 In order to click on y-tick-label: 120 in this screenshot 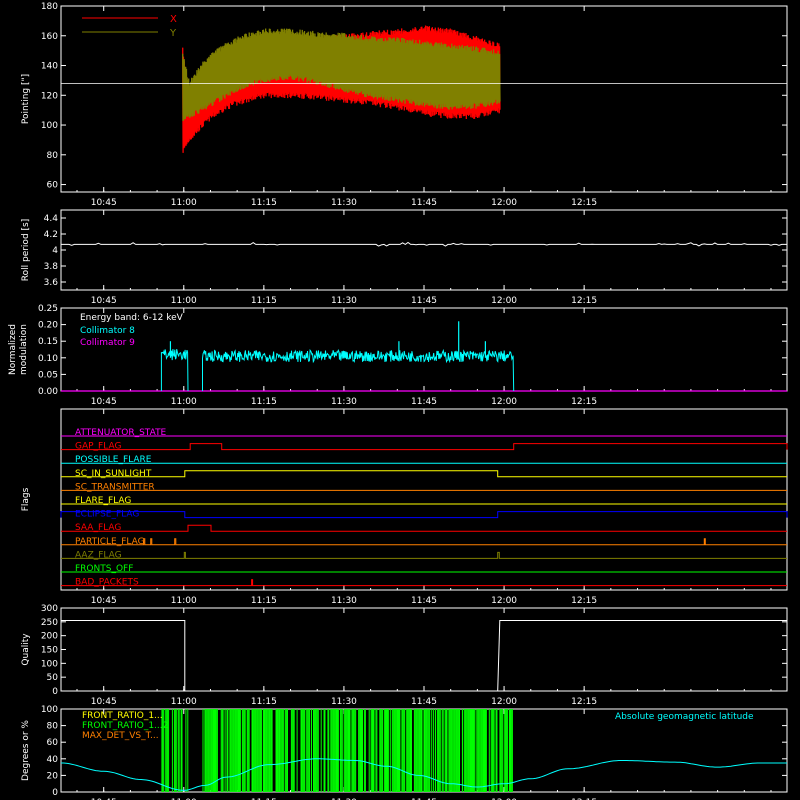, I will do `click(49, 96)`.